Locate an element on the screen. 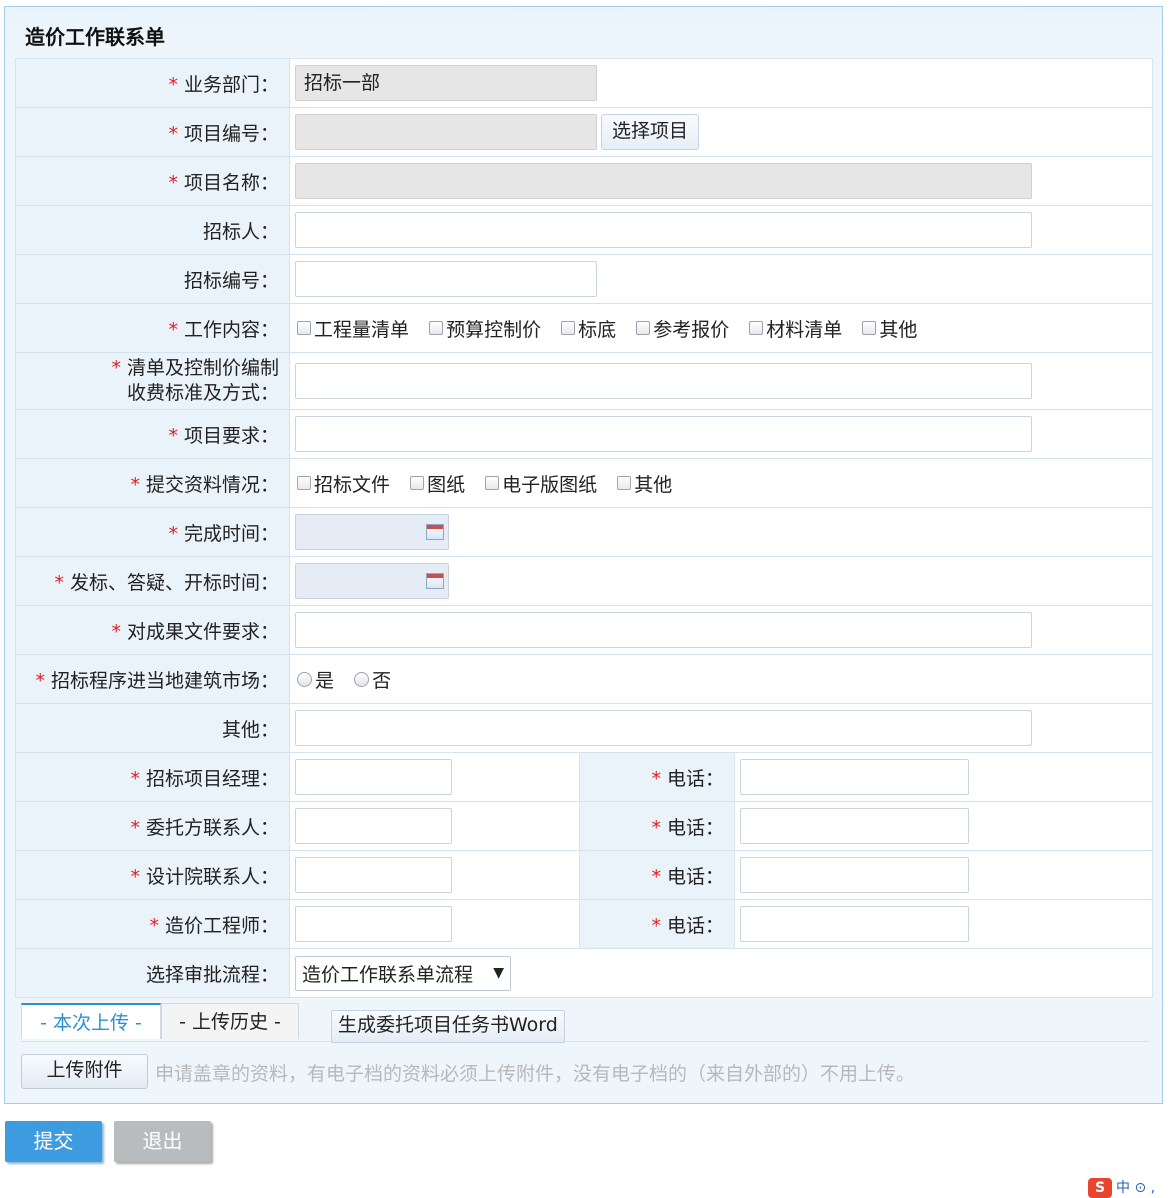  checkbox-e-drawings: 电子版图纸 is located at coordinates (540, 483).